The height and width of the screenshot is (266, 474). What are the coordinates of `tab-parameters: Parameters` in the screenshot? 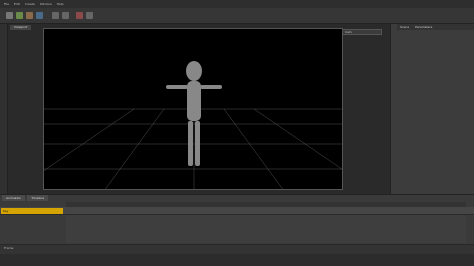 It's located at (423, 27).